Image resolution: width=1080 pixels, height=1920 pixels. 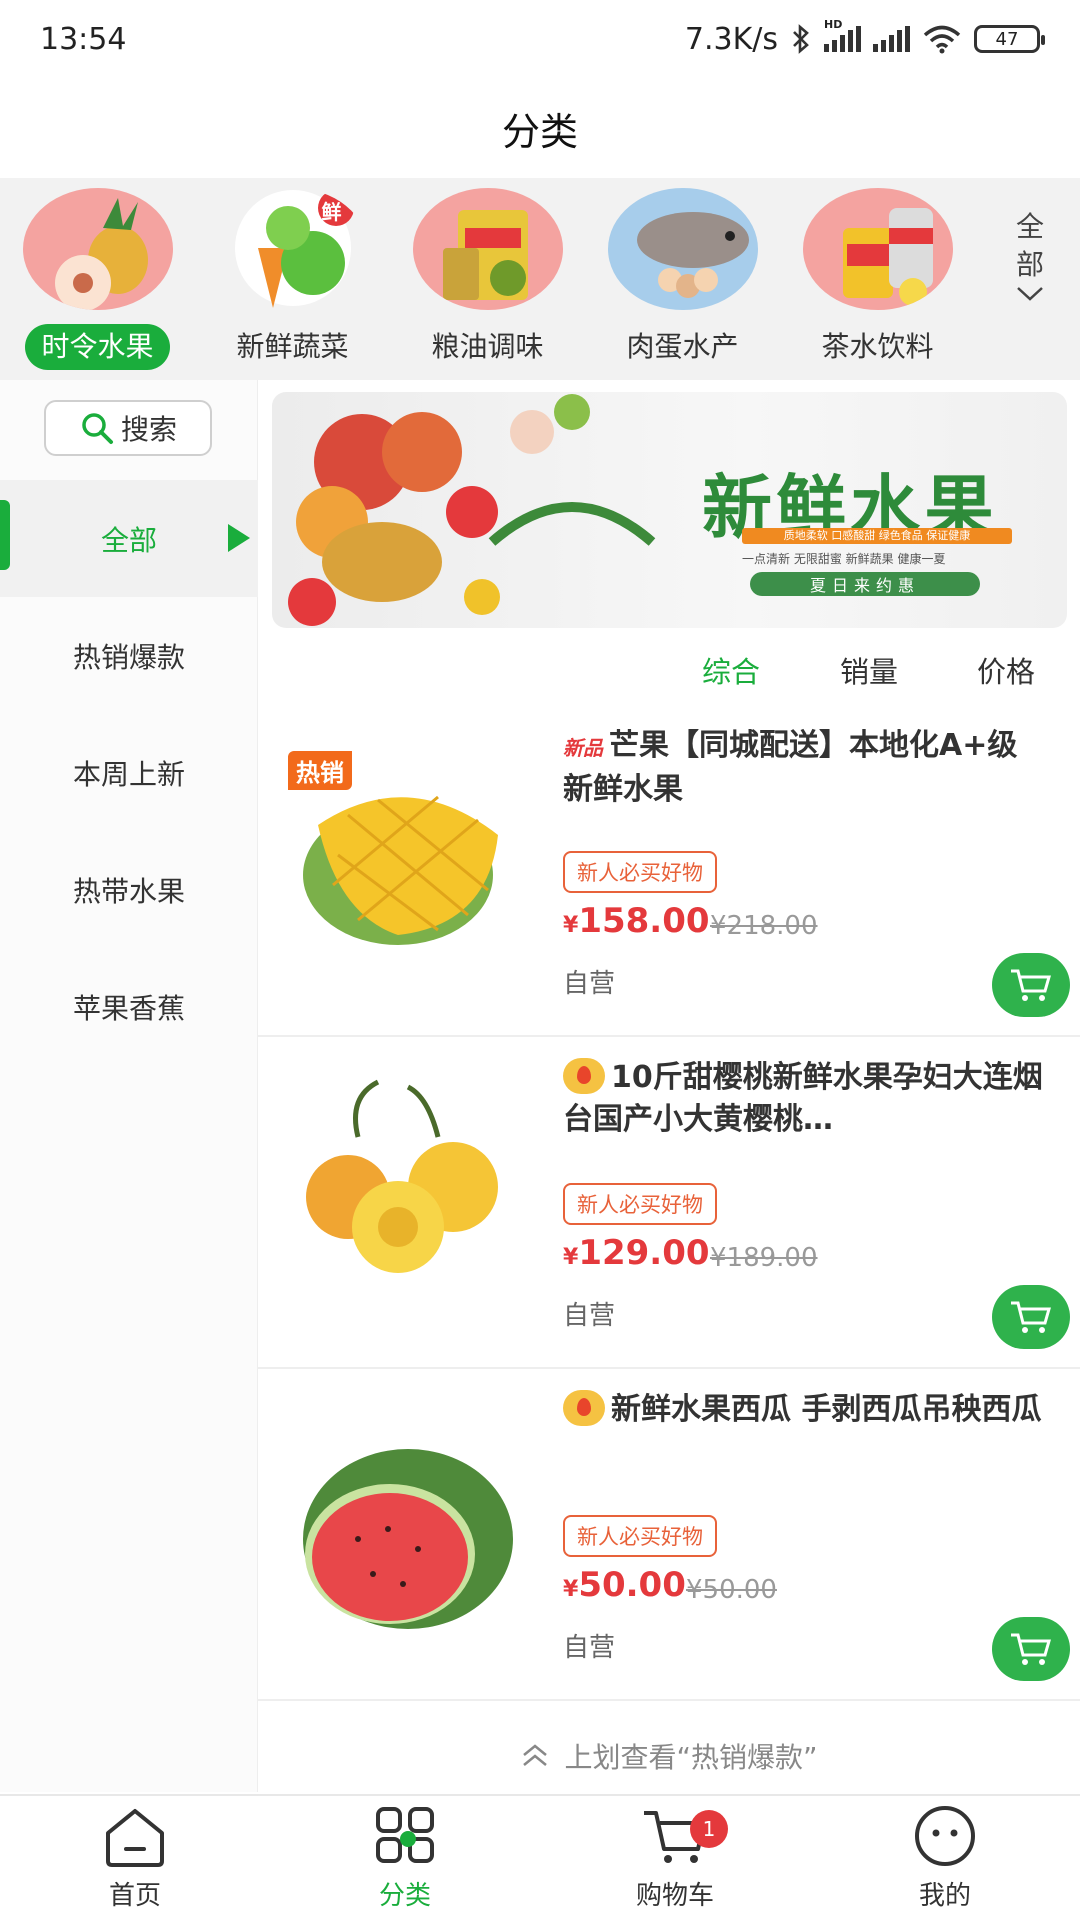 What do you see at coordinates (83, 39) in the screenshot?
I see `status-time: 13:54` at bounding box center [83, 39].